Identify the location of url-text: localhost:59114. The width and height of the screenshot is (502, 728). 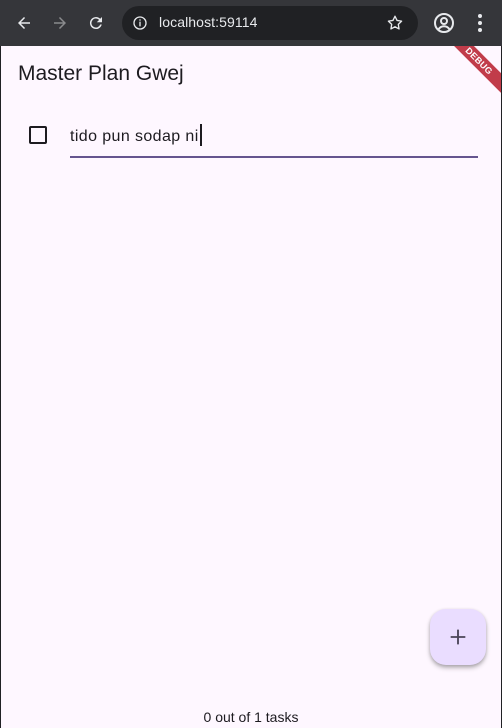
(208, 22).